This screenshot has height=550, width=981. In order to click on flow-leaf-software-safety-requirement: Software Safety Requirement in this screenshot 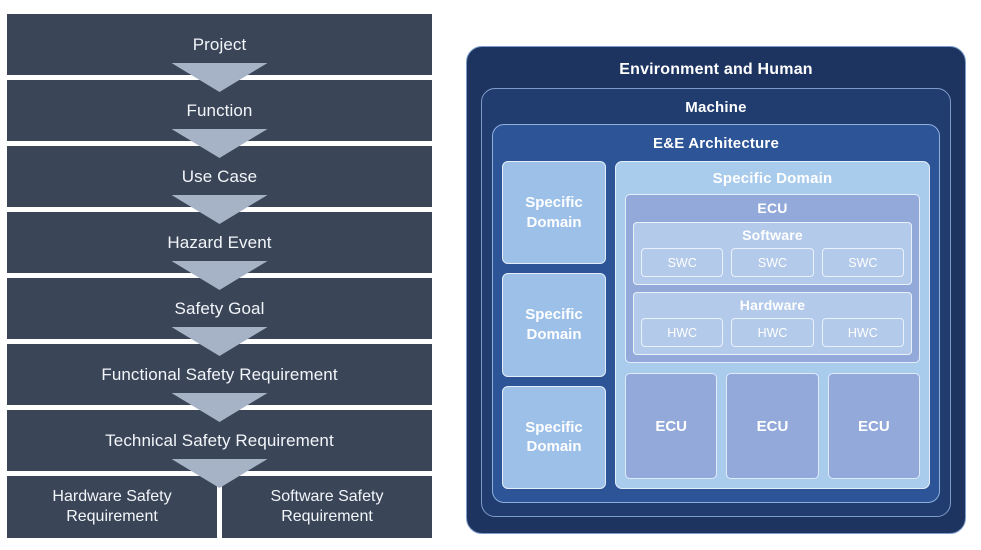, I will do `click(327, 507)`.